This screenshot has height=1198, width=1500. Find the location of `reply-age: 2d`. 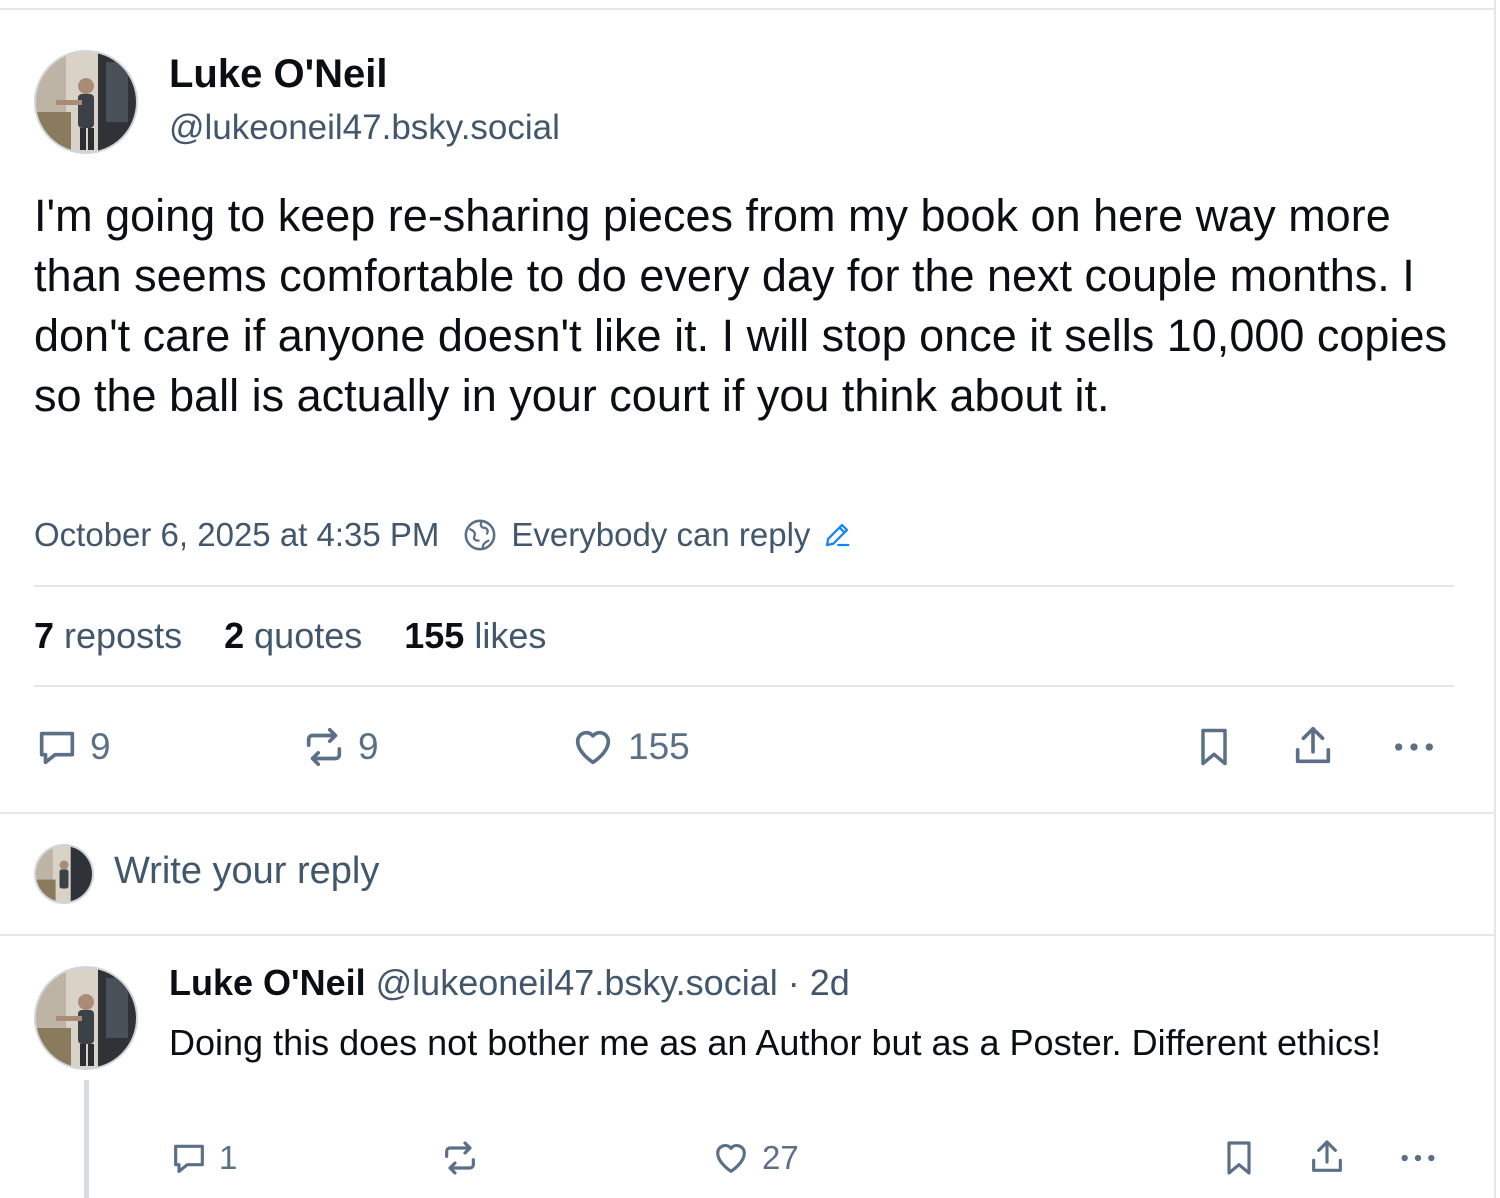

reply-age: 2d is located at coordinates (830, 982).